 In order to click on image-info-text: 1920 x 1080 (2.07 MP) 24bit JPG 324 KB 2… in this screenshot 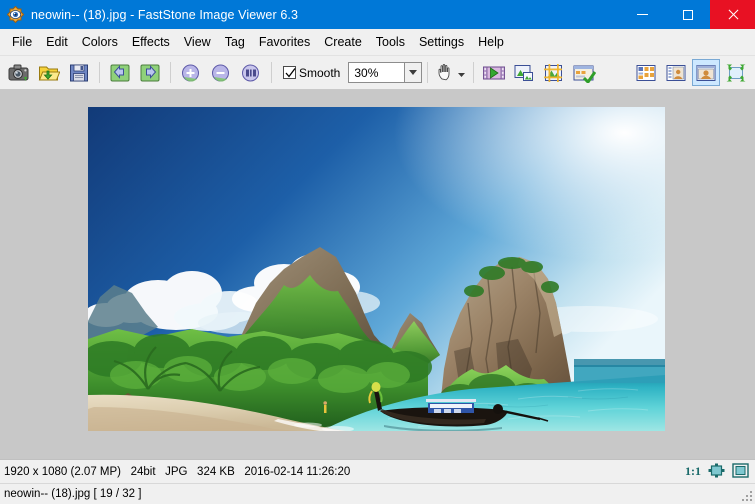, I will do `click(177, 471)`.